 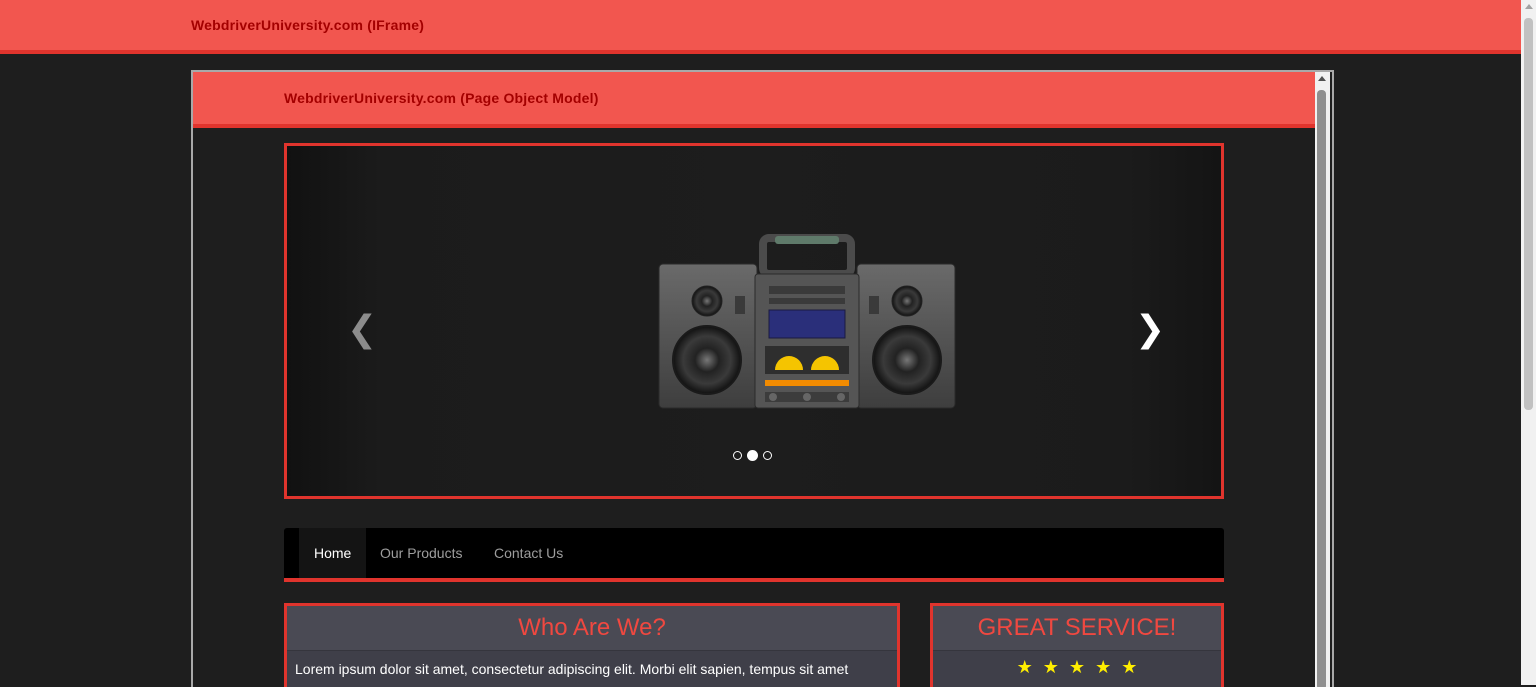 I want to click on nav-item-contact-us: Contact Us, so click(x=528, y=553).